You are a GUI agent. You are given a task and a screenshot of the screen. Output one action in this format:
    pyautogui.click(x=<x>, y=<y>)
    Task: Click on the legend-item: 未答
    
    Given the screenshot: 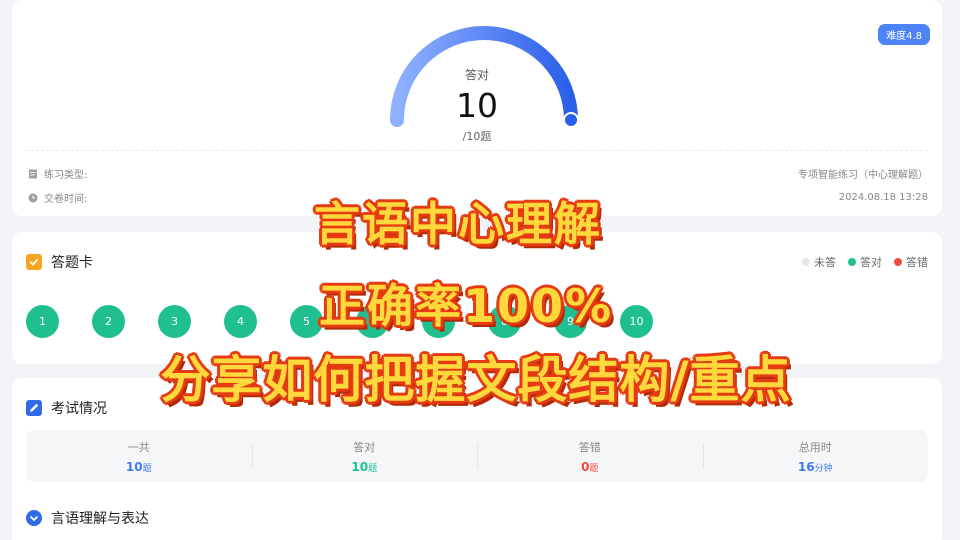 What is the action you would take?
    pyautogui.click(x=819, y=262)
    